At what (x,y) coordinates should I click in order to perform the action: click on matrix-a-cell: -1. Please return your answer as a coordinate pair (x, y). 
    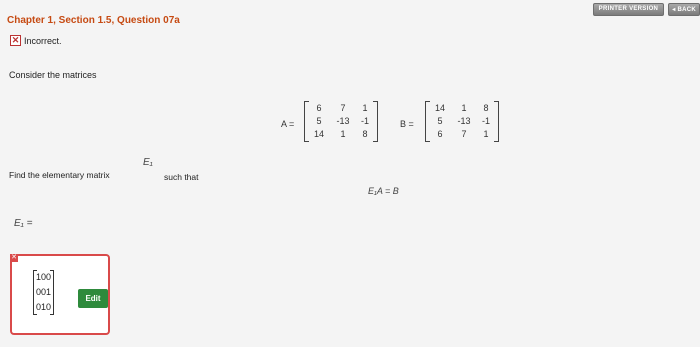
    Looking at the image, I should click on (364, 121).